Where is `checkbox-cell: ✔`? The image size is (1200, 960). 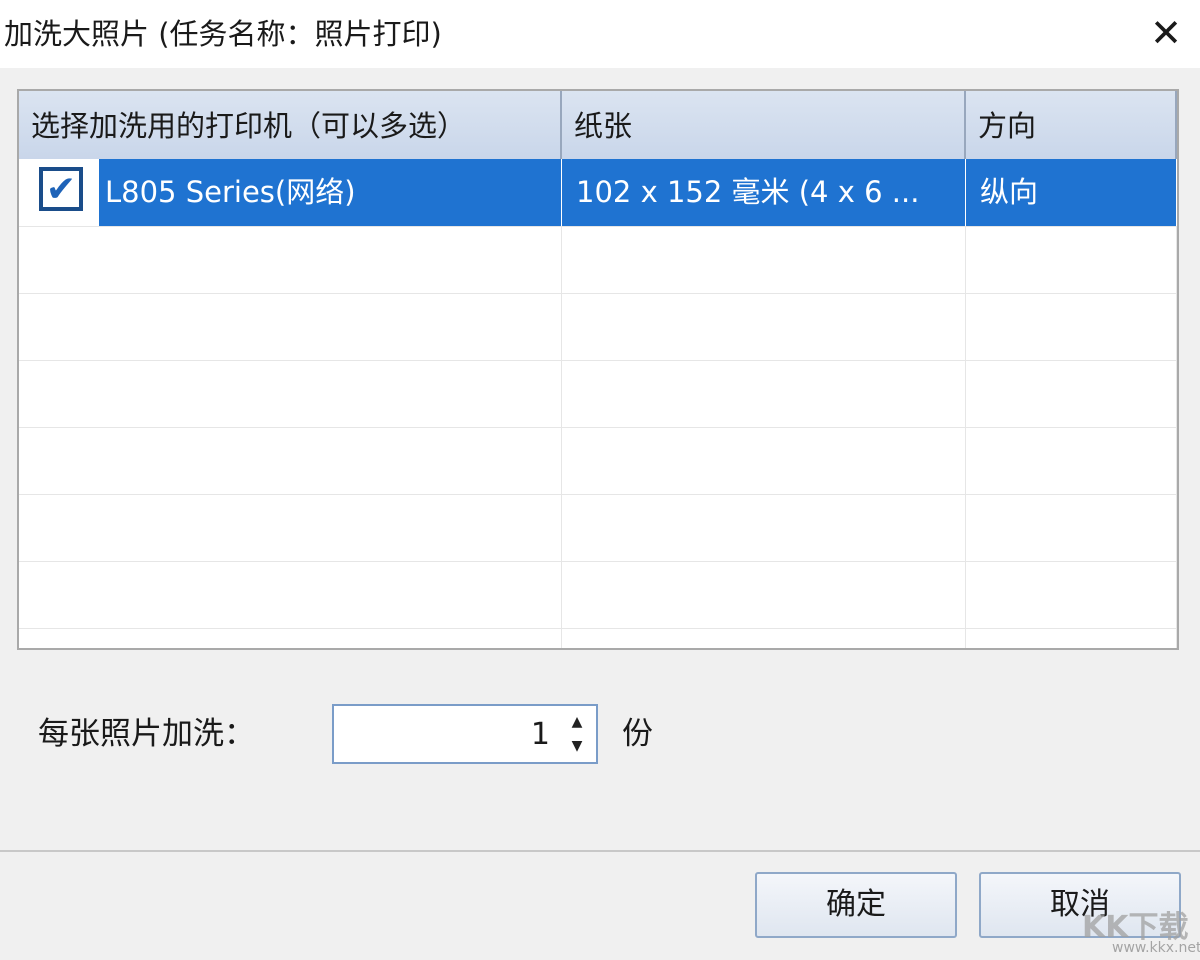 checkbox-cell: ✔ is located at coordinates (59, 192).